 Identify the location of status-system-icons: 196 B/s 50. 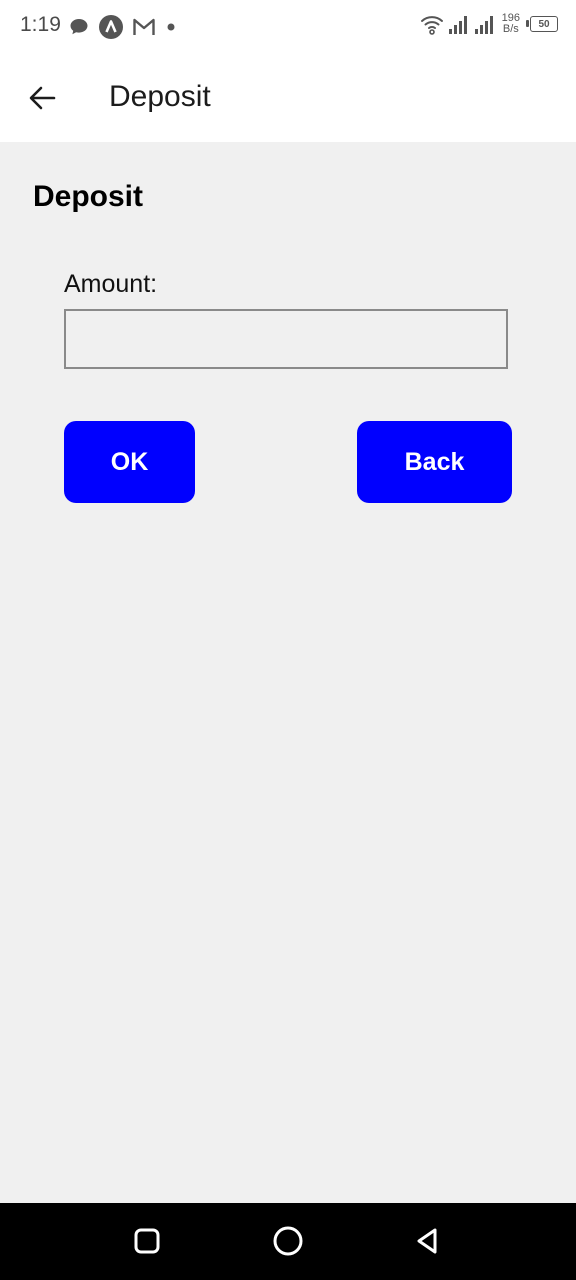
(489, 24).